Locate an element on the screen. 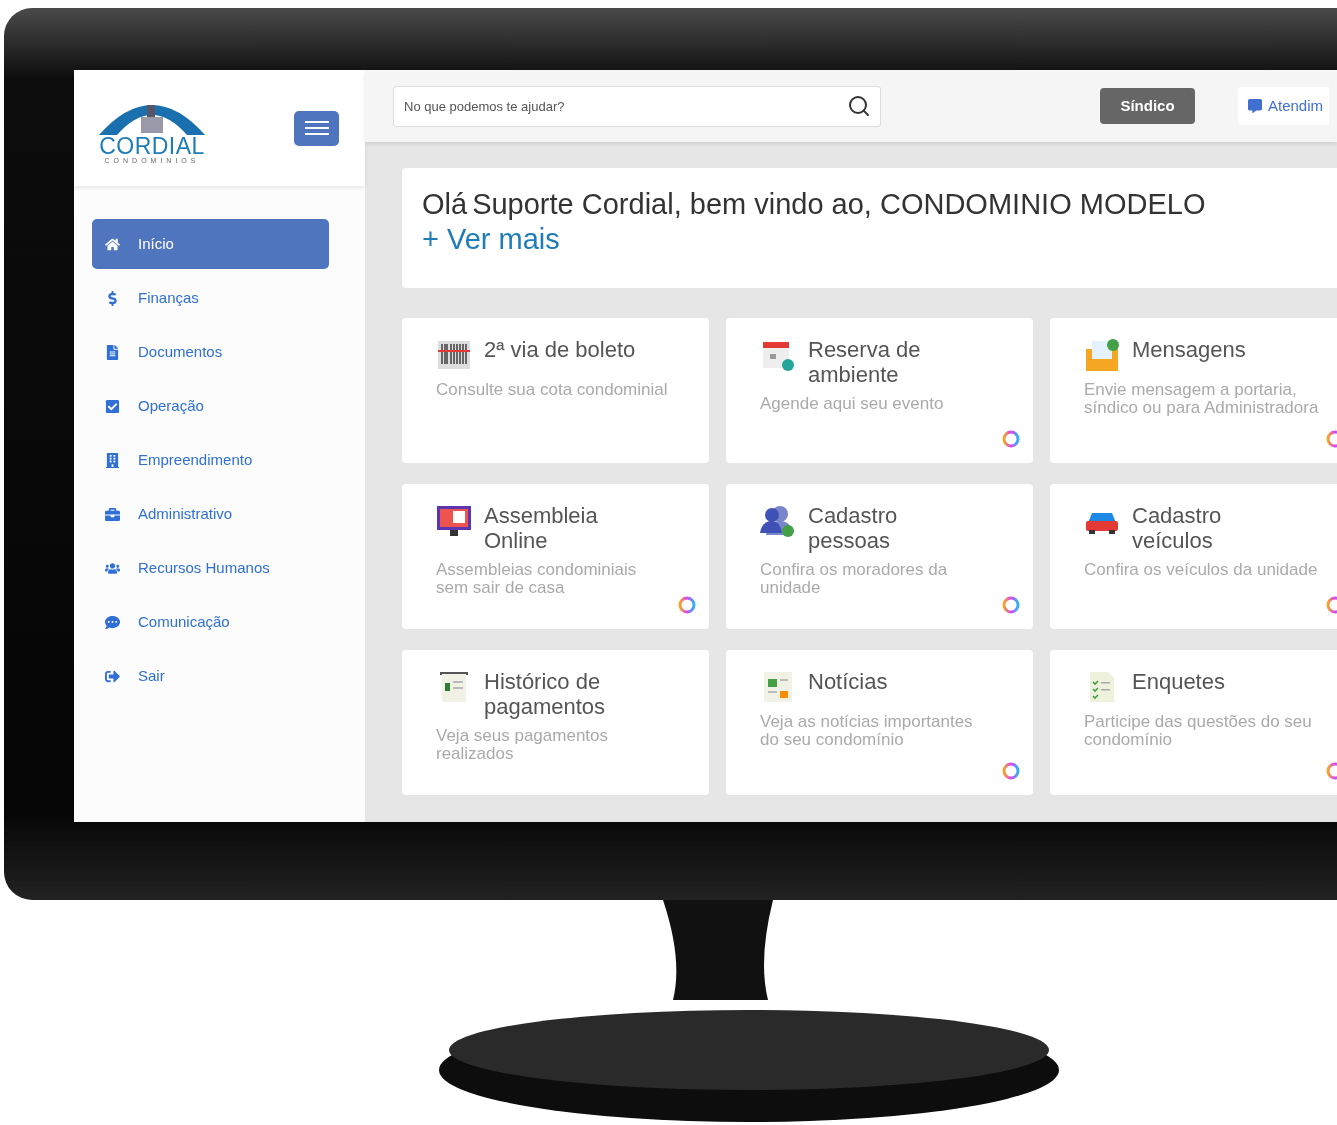  service-card: Reserva de ambiente Agende aqui seu evento is located at coordinates (879, 390).